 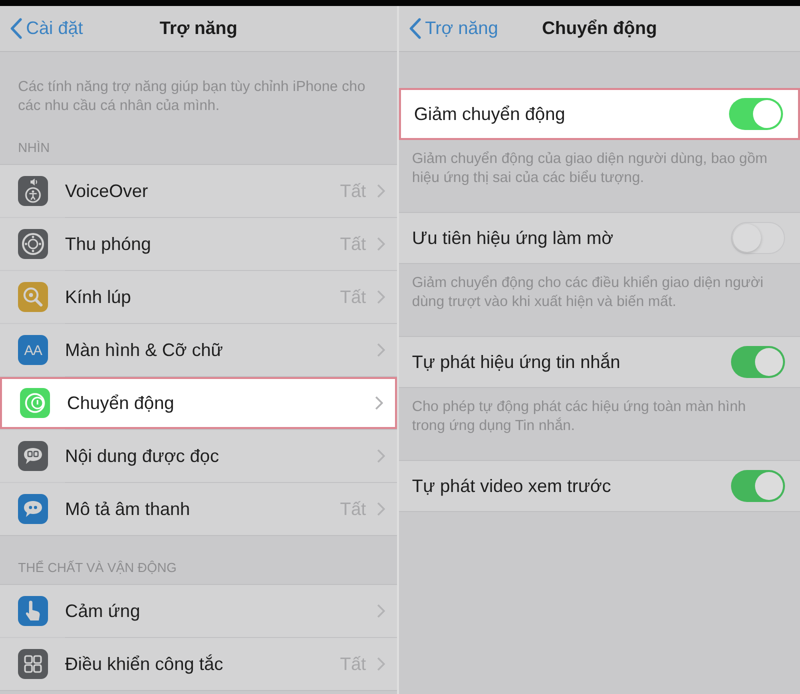 What do you see at coordinates (34, 148) in the screenshot?
I see `section-header: NHÌN` at bounding box center [34, 148].